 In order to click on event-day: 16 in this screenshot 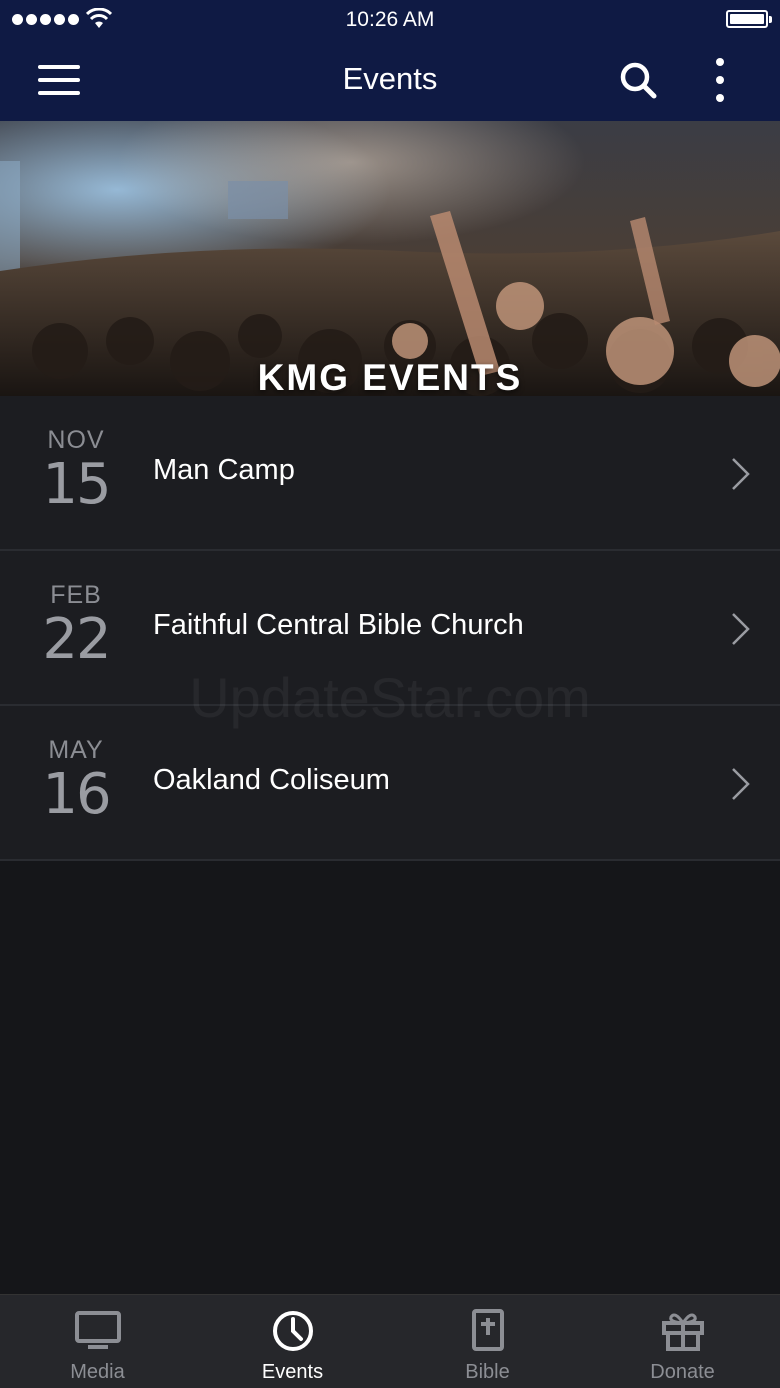, I will do `click(76, 794)`.